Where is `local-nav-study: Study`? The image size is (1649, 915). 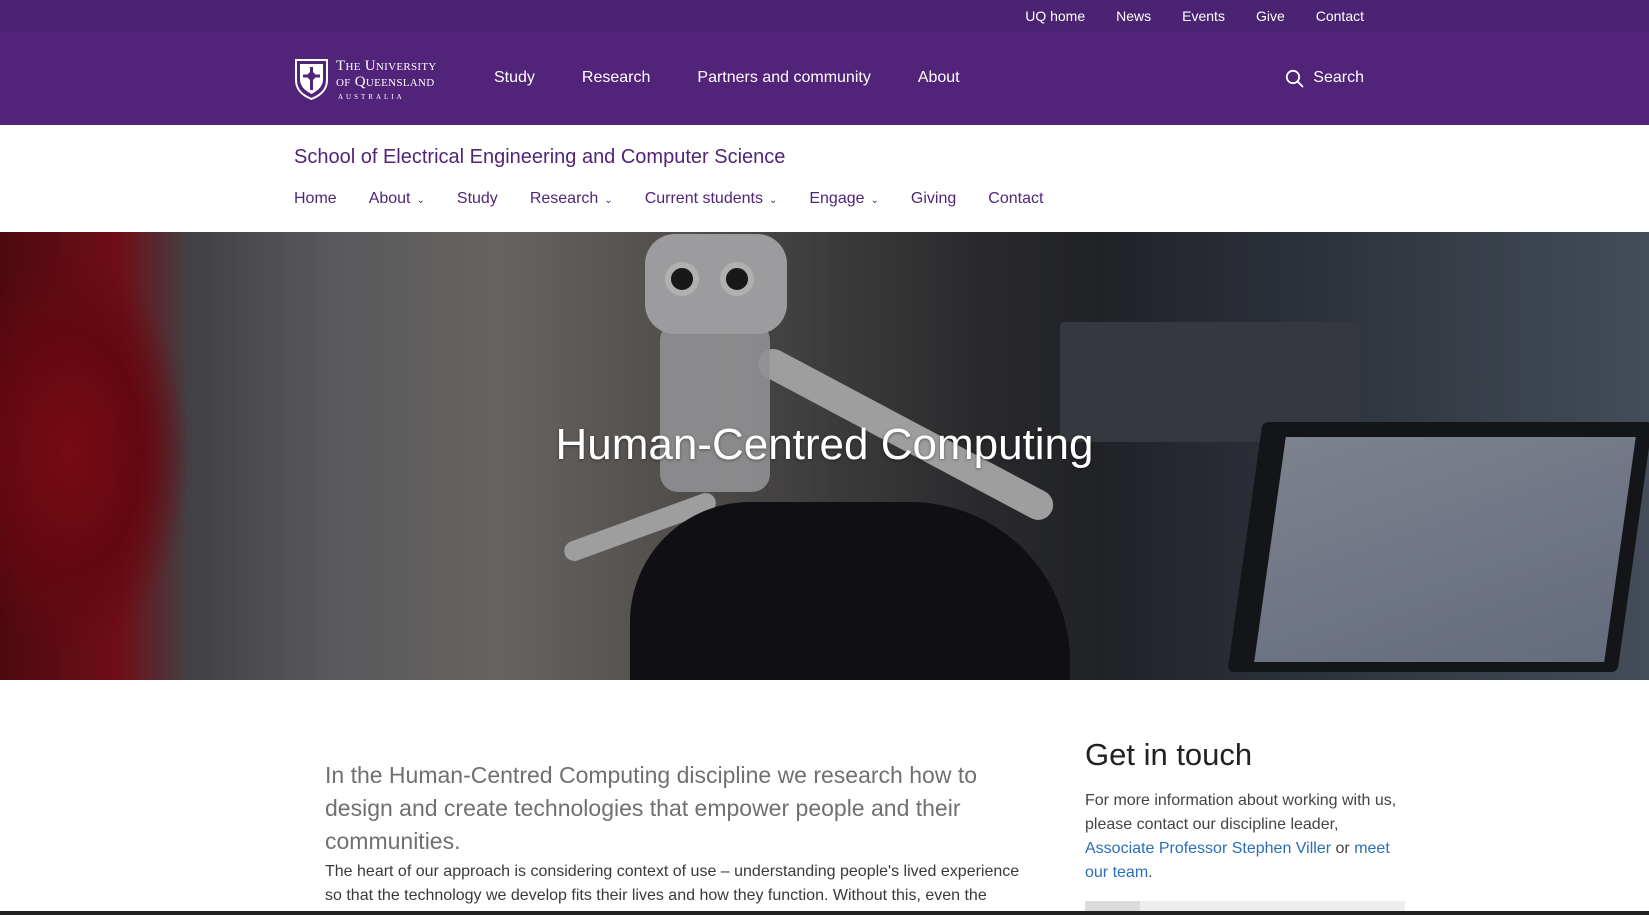 local-nav-study: Study is located at coordinates (477, 199).